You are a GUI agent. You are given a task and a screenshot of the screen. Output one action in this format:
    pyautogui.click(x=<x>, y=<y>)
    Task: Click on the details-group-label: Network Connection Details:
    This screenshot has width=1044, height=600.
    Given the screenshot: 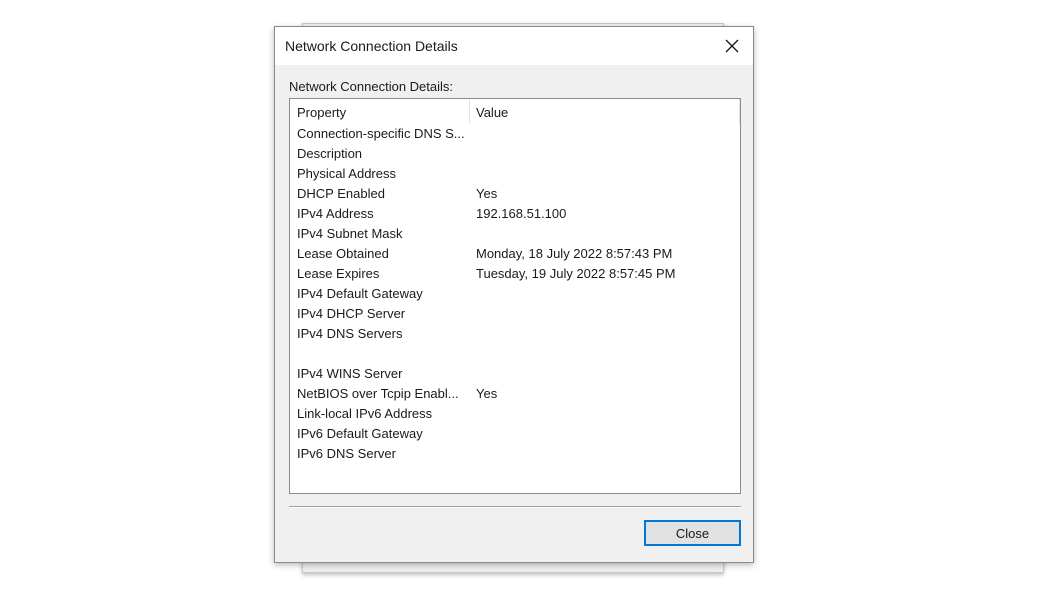 What is the action you would take?
    pyautogui.click(x=371, y=86)
    